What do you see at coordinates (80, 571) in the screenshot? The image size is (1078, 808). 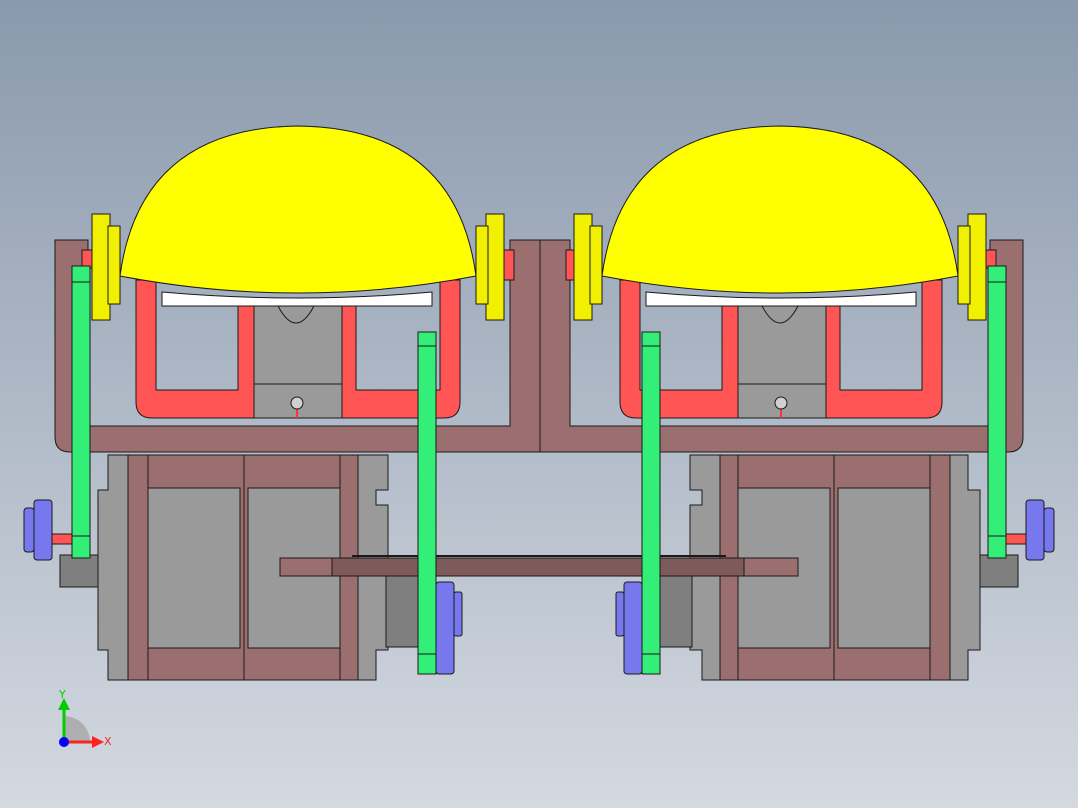 I see `motor-left-end-cap` at bounding box center [80, 571].